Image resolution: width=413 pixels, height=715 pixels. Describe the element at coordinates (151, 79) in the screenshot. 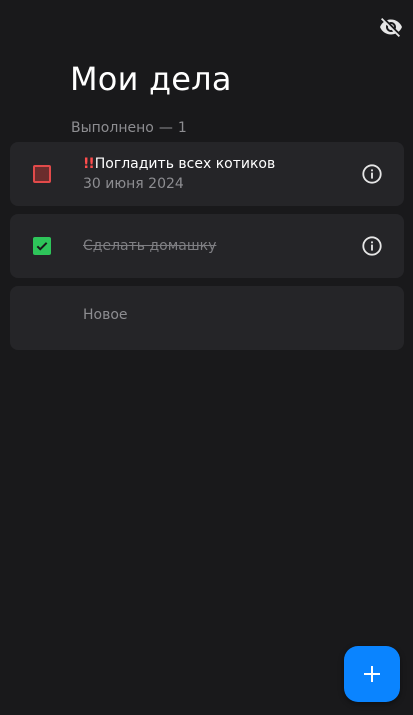

I see `page-title: Мои дела` at that location.